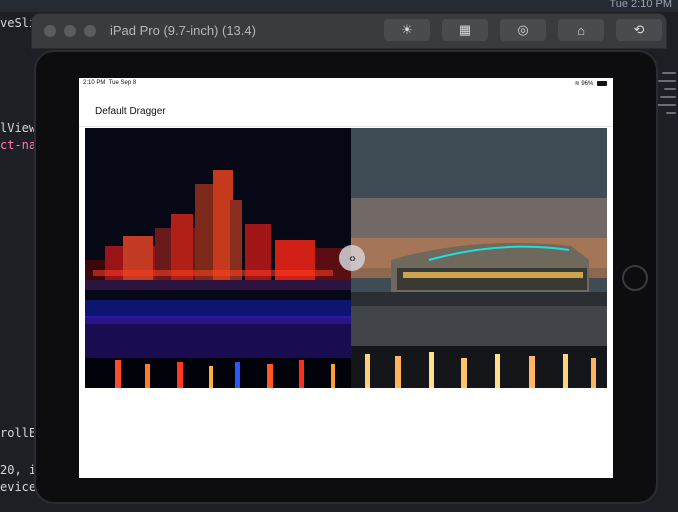  I want to click on status-battery: ≋ 96%, so click(591, 83).